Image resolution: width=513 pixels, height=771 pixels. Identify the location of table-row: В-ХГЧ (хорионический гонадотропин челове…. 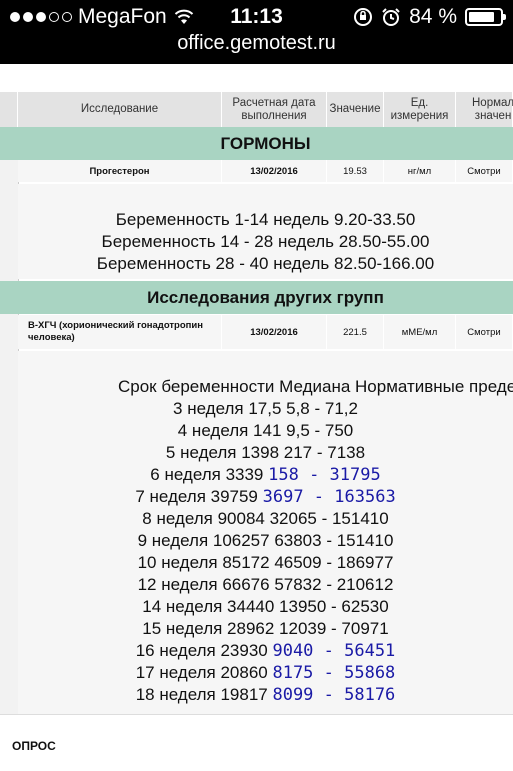
(265, 332).